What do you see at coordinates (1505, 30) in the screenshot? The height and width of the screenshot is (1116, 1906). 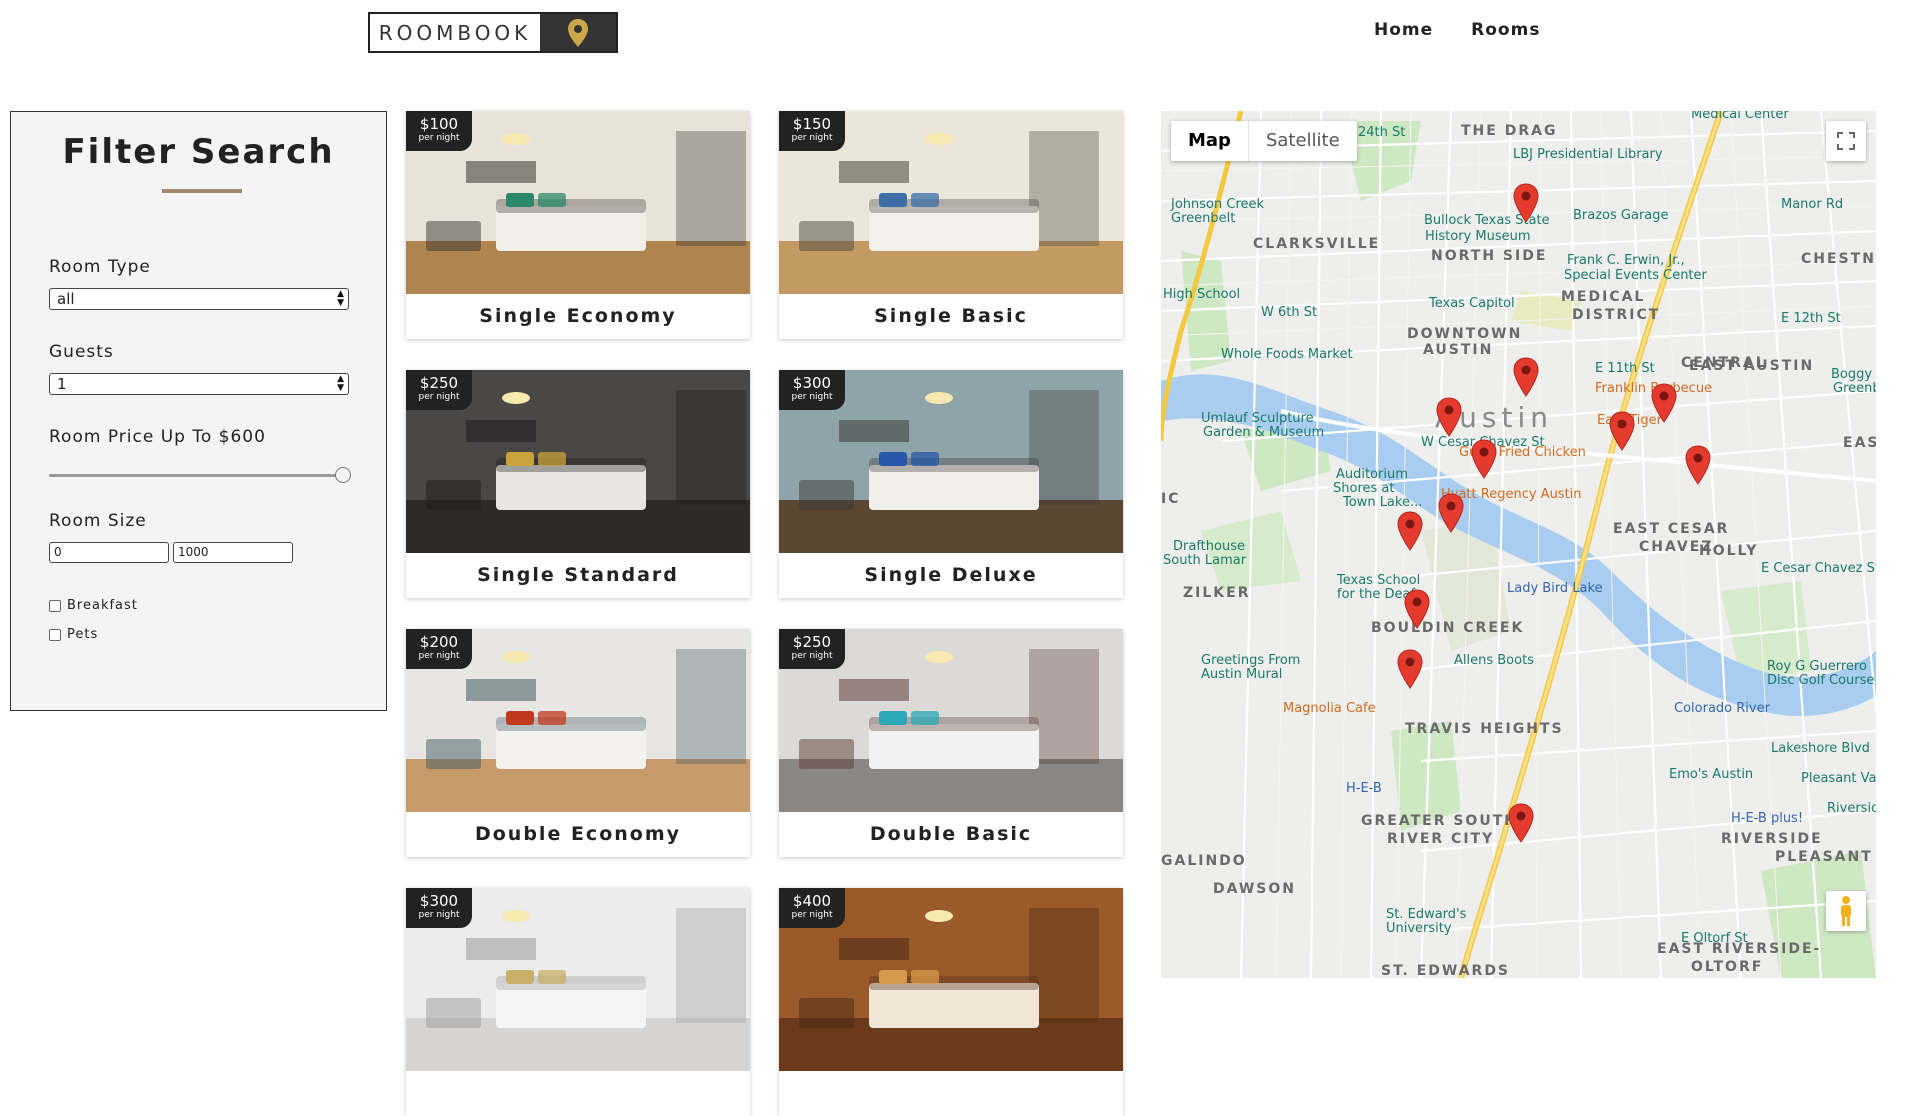 I see `nav-rooms-link: Rooms` at bounding box center [1505, 30].